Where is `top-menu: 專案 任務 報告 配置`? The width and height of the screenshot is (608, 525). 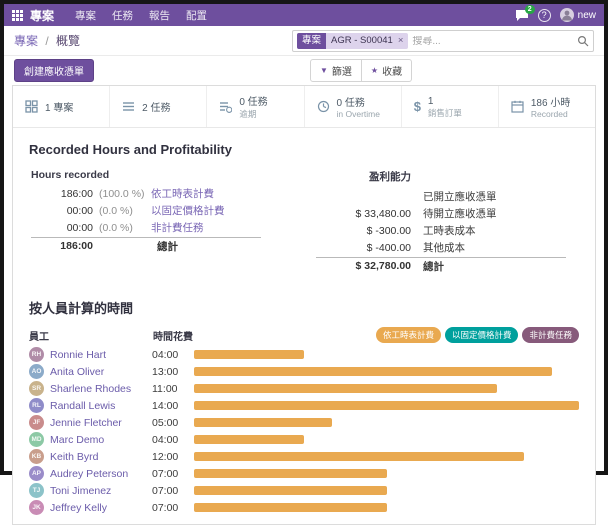 top-menu: 專案 任務 報告 配置 is located at coordinates (141, 15).